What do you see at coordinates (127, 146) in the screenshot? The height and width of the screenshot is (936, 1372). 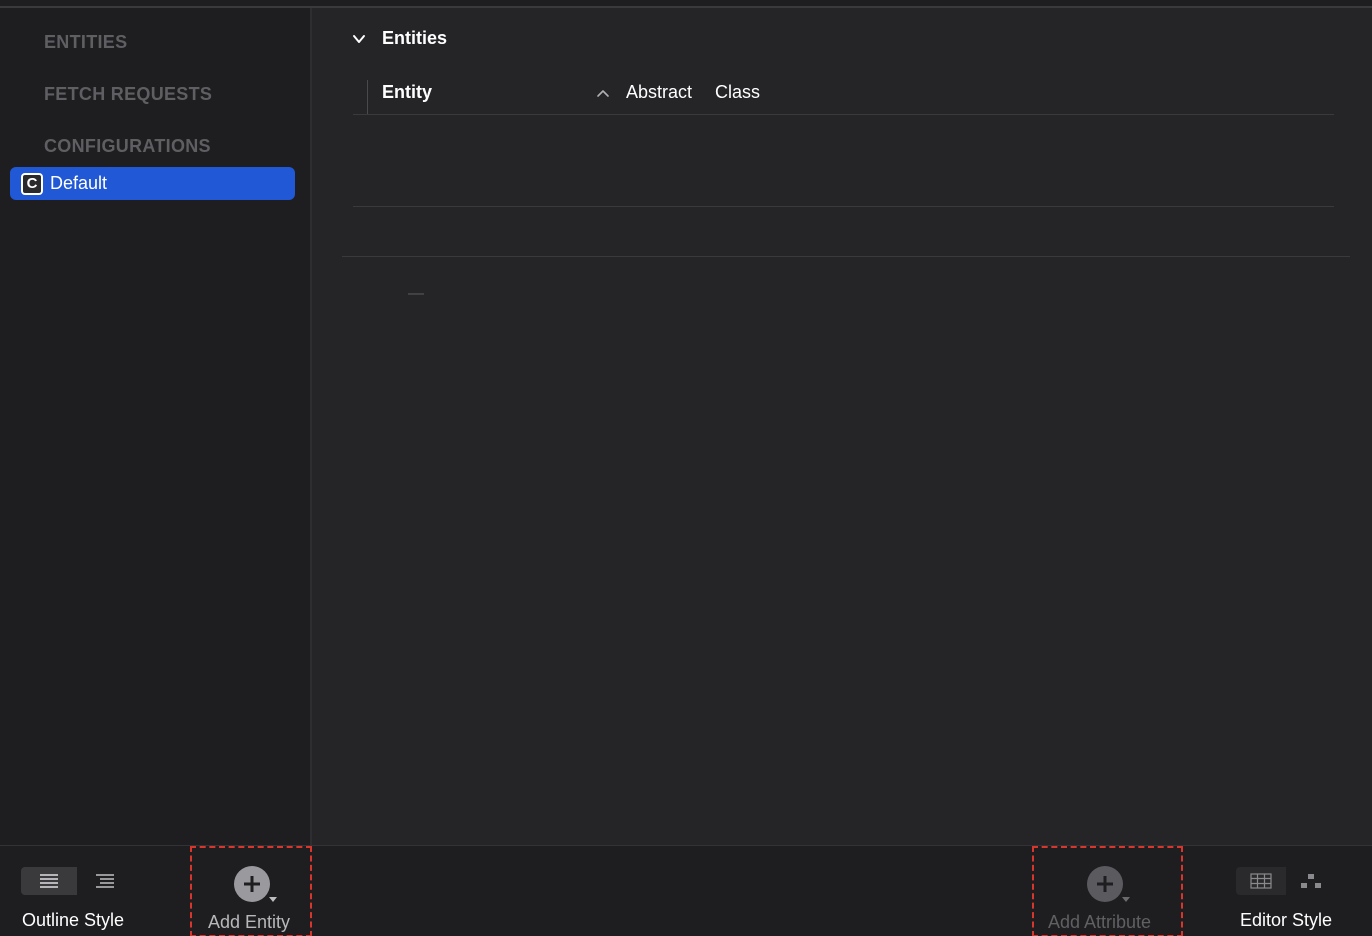 I see `sidebar-section-configurations: CONFIGURATIONS` at bounding box center [127, 146].